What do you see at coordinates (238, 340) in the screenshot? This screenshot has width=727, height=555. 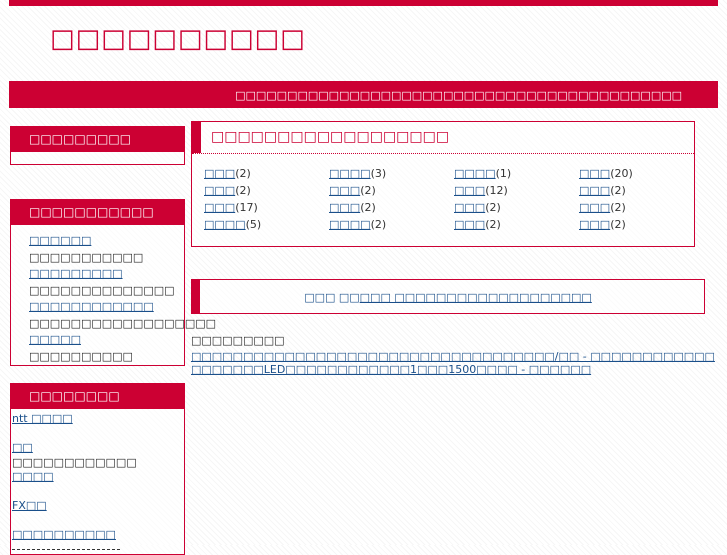 I see `related-title: □□□□□□□□□` at bounding box center [238, 340].